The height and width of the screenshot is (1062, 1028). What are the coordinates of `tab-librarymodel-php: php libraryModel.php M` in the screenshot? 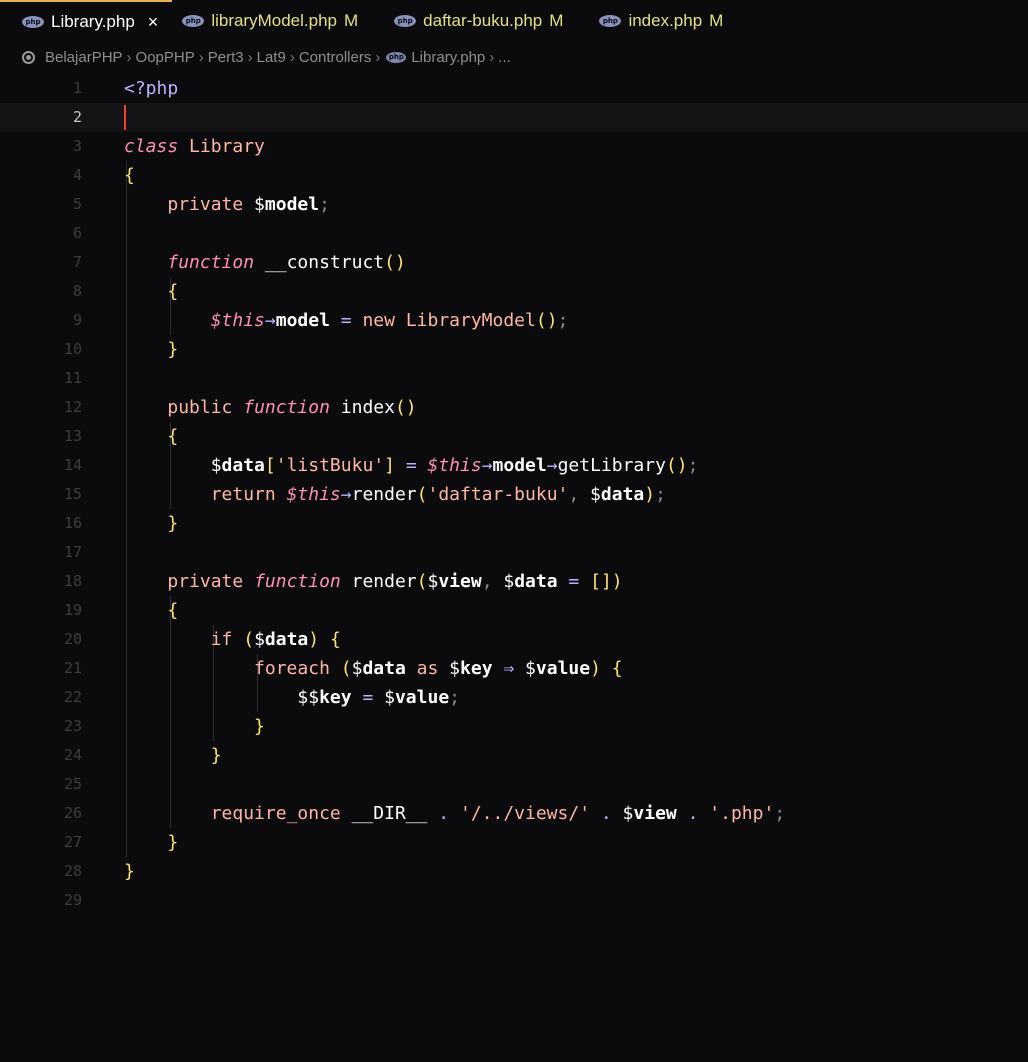 It's located at (278, 21).